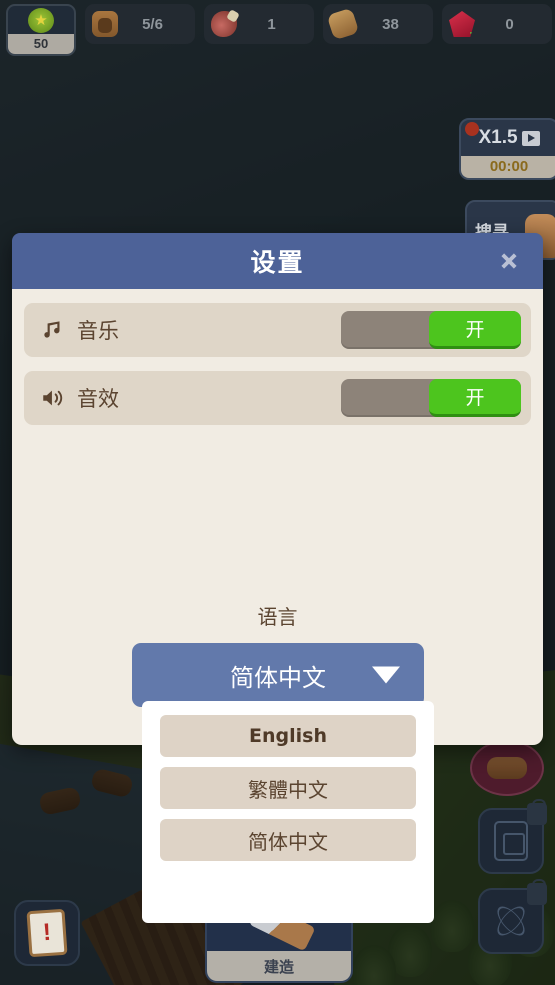 This screenshot has height=985, width=555. I want to click on language-selected-value: 简体中文, so click(278, 678).